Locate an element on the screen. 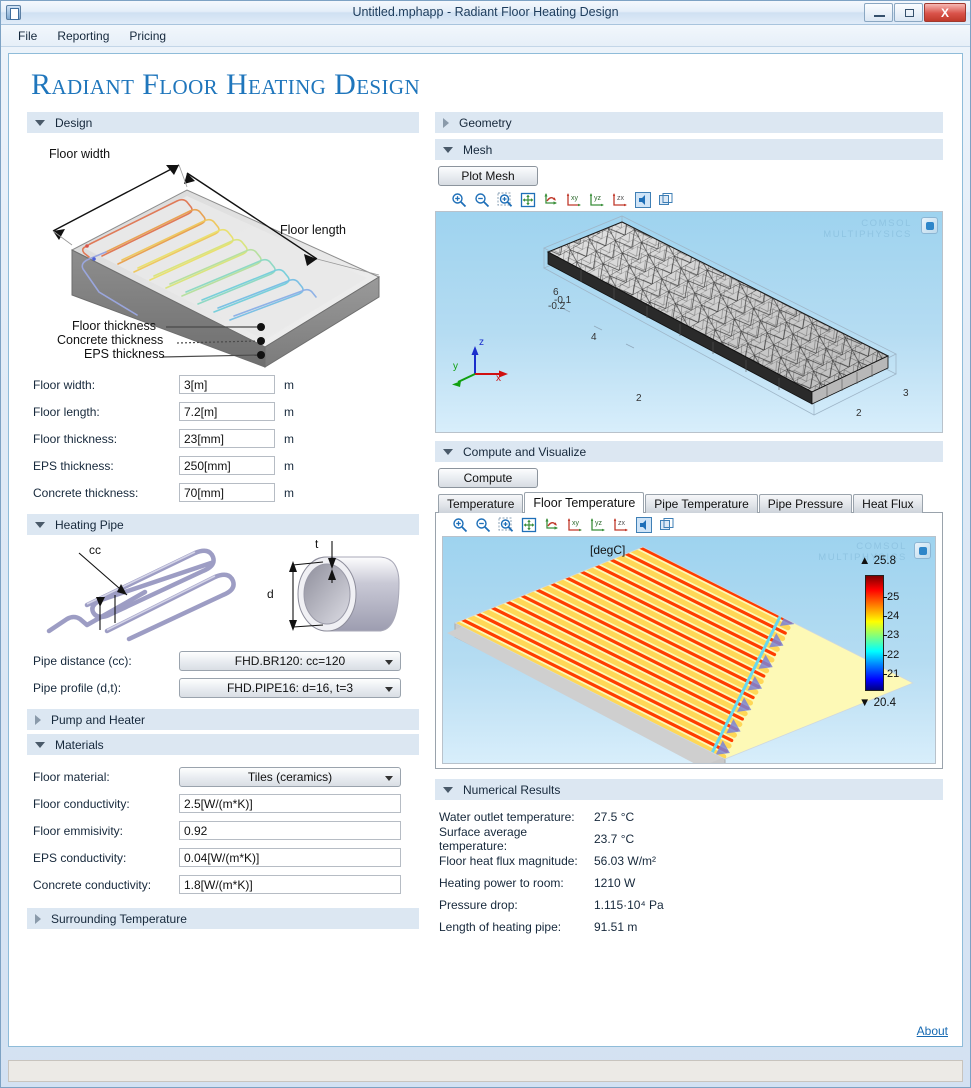  chevron-right-icon is located at coordinates (446, 122).